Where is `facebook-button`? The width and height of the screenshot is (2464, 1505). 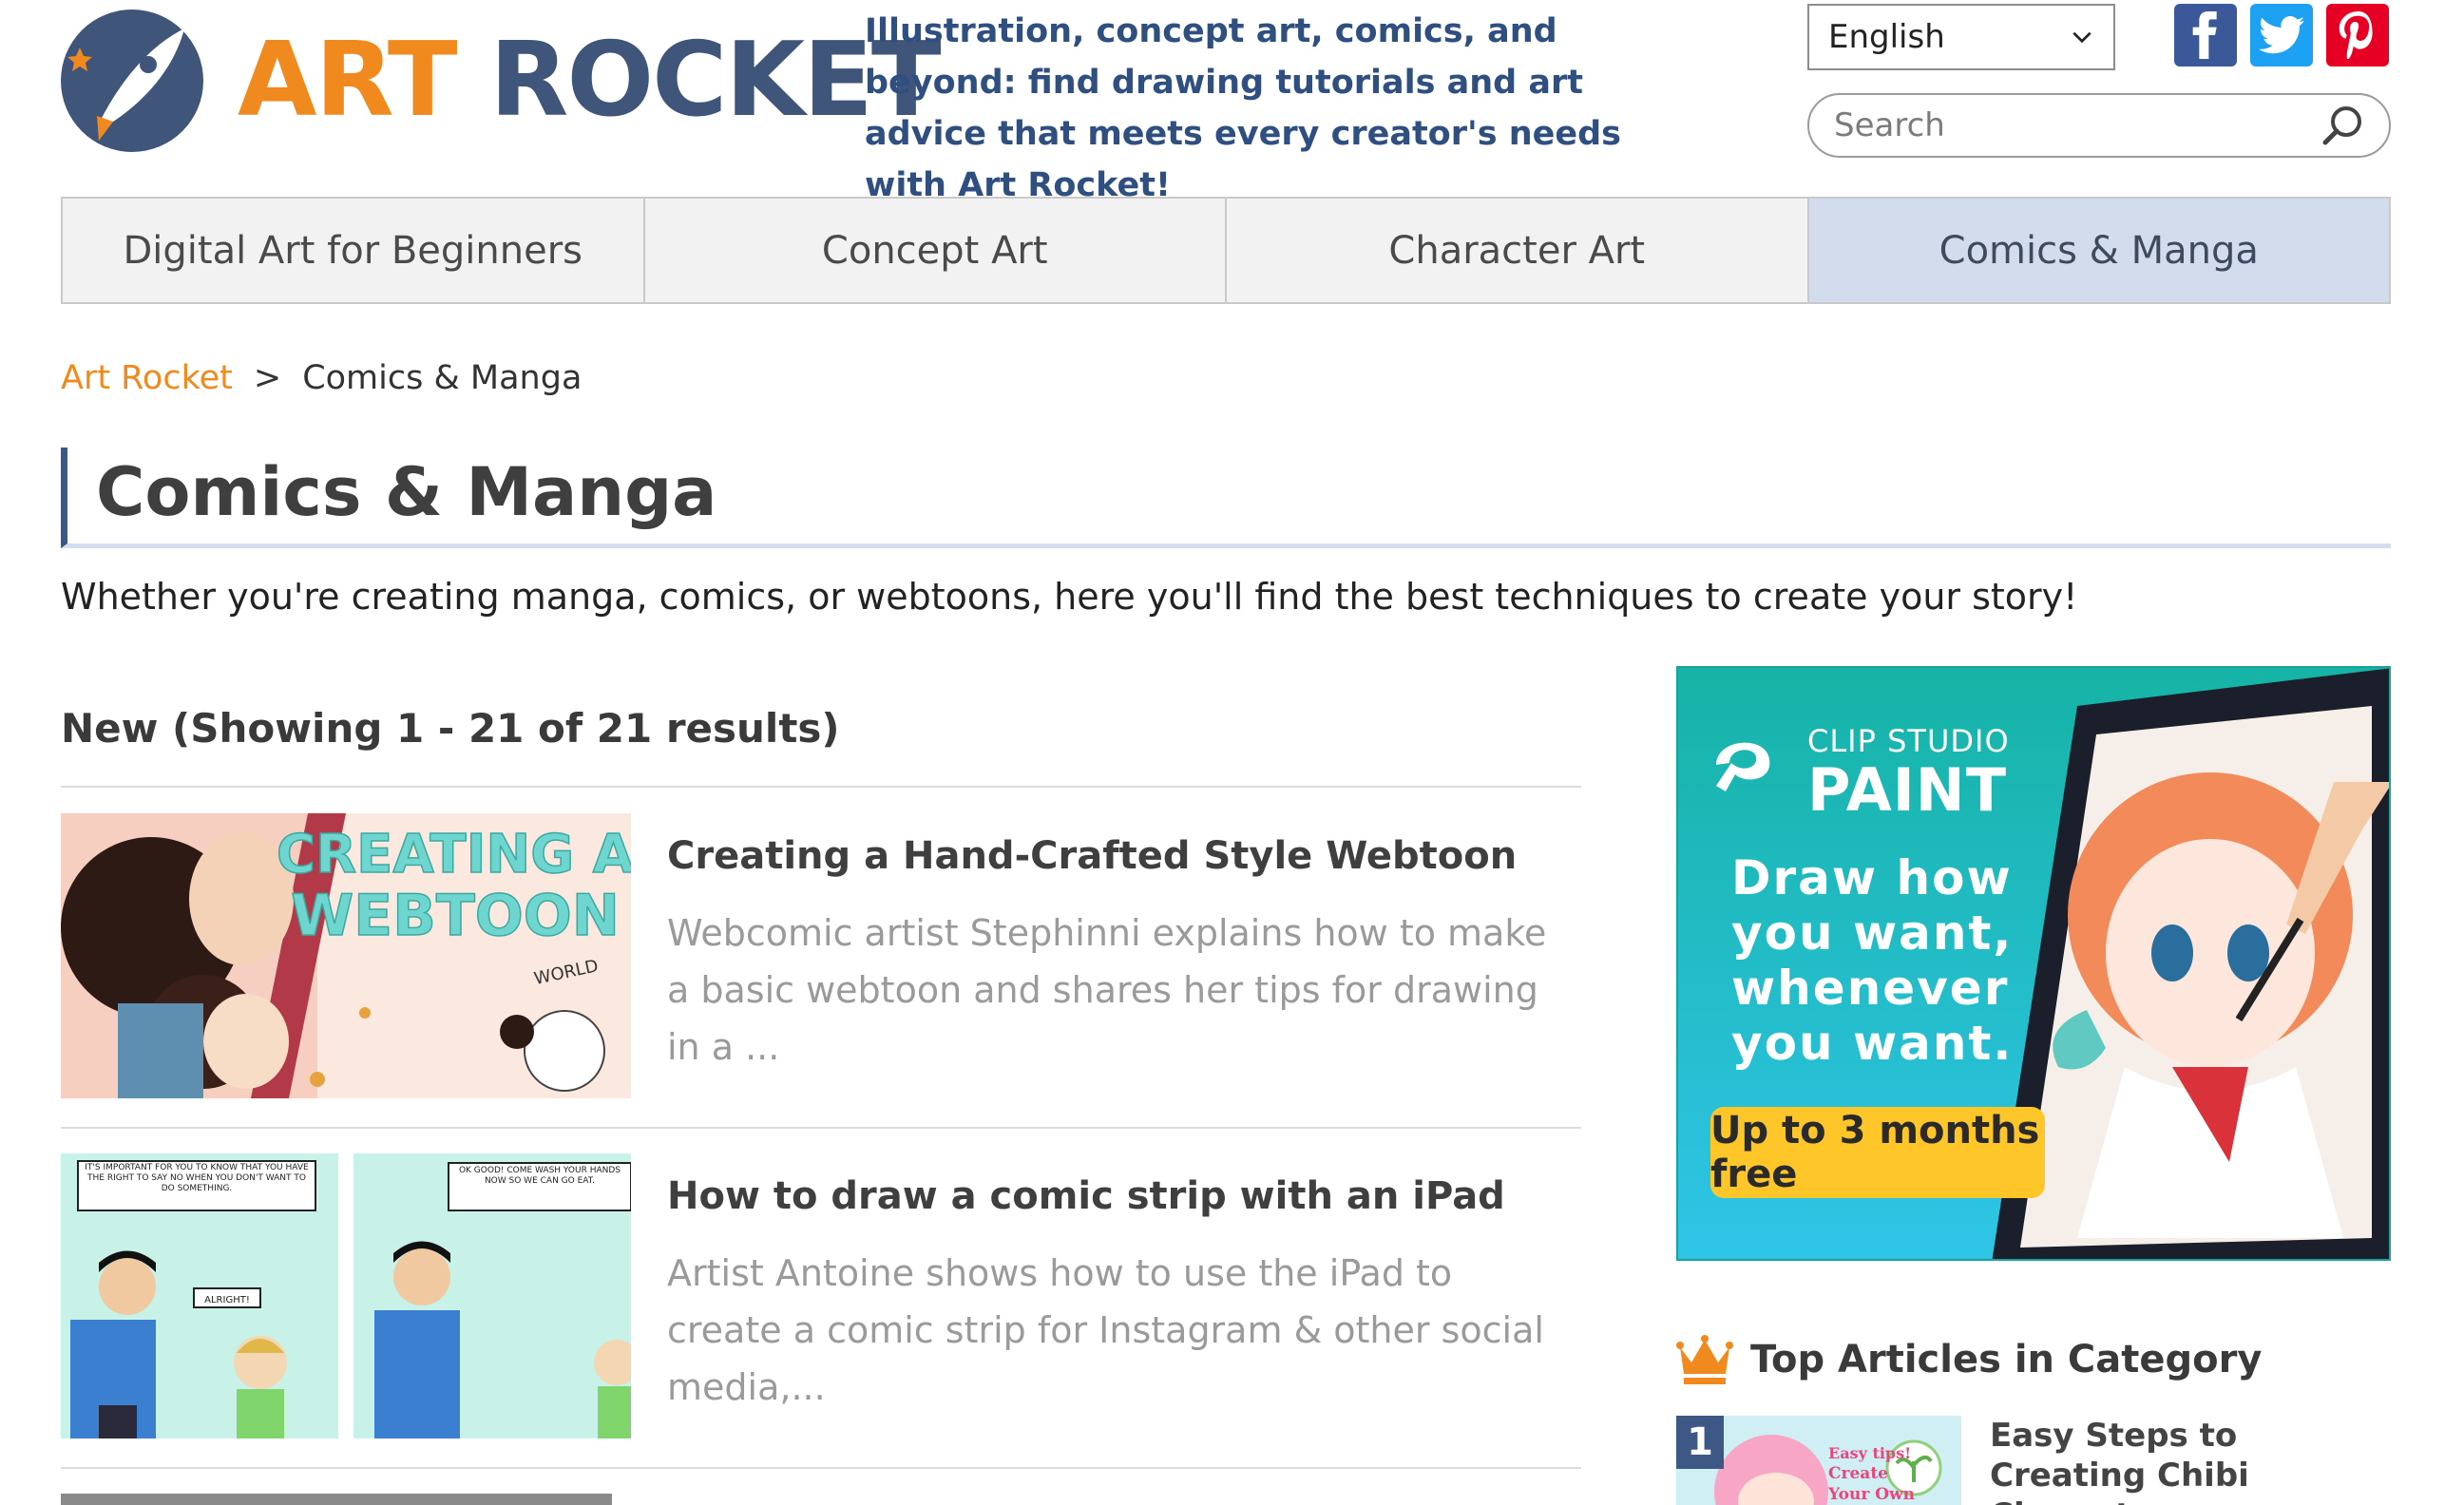
facebook-button is located at coordinates (2205, 35).